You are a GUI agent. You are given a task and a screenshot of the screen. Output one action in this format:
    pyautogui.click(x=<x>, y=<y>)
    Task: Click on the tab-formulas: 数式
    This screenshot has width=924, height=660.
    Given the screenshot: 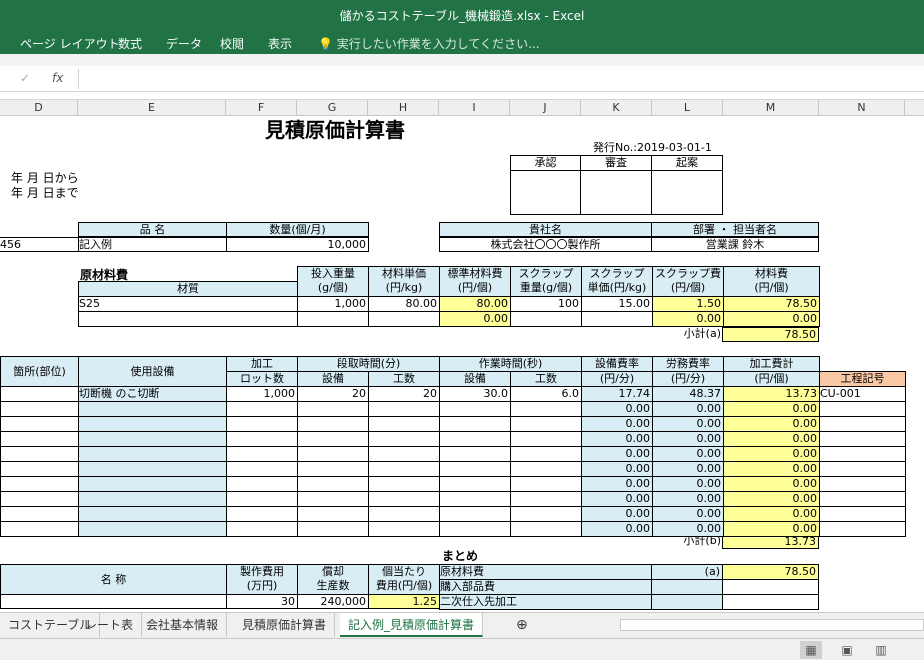 What is the action you would take?
    pyautogui.click(x=130, y=43)
    